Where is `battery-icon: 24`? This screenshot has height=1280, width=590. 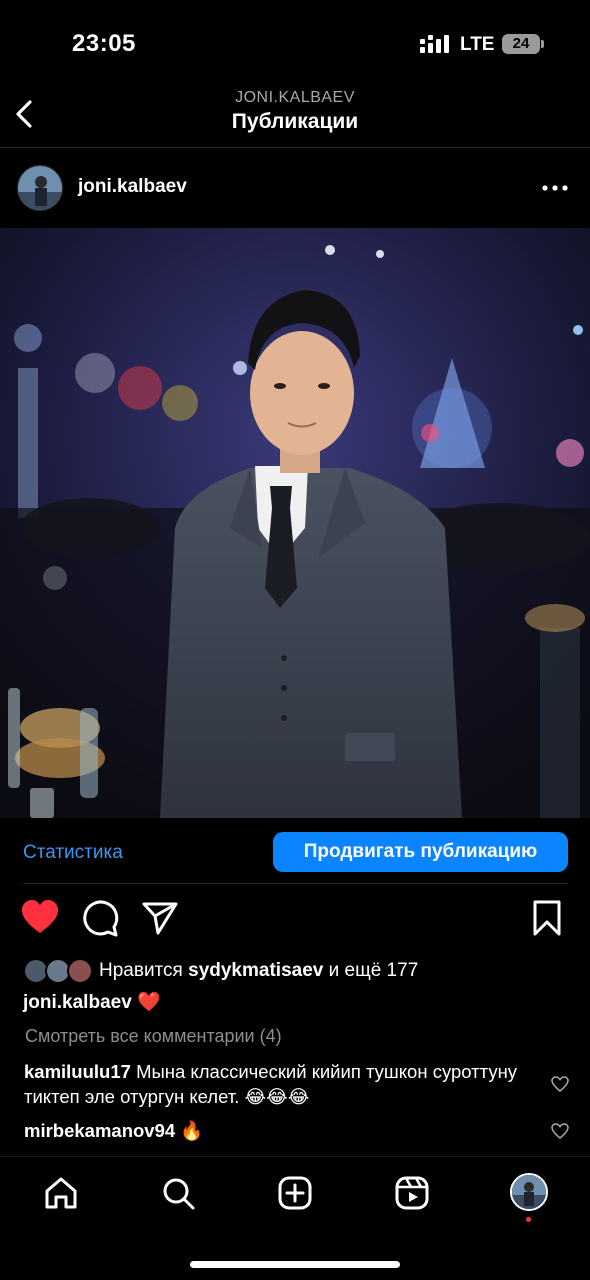 battery-icon: 24 is located at coordinates (521, 44).